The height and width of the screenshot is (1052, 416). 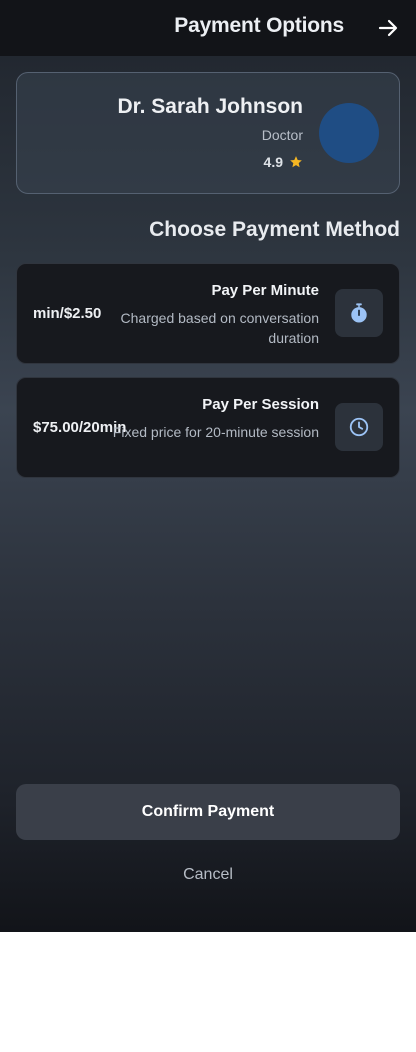 I want to click on clock-icon, so click(x=359, y=427).